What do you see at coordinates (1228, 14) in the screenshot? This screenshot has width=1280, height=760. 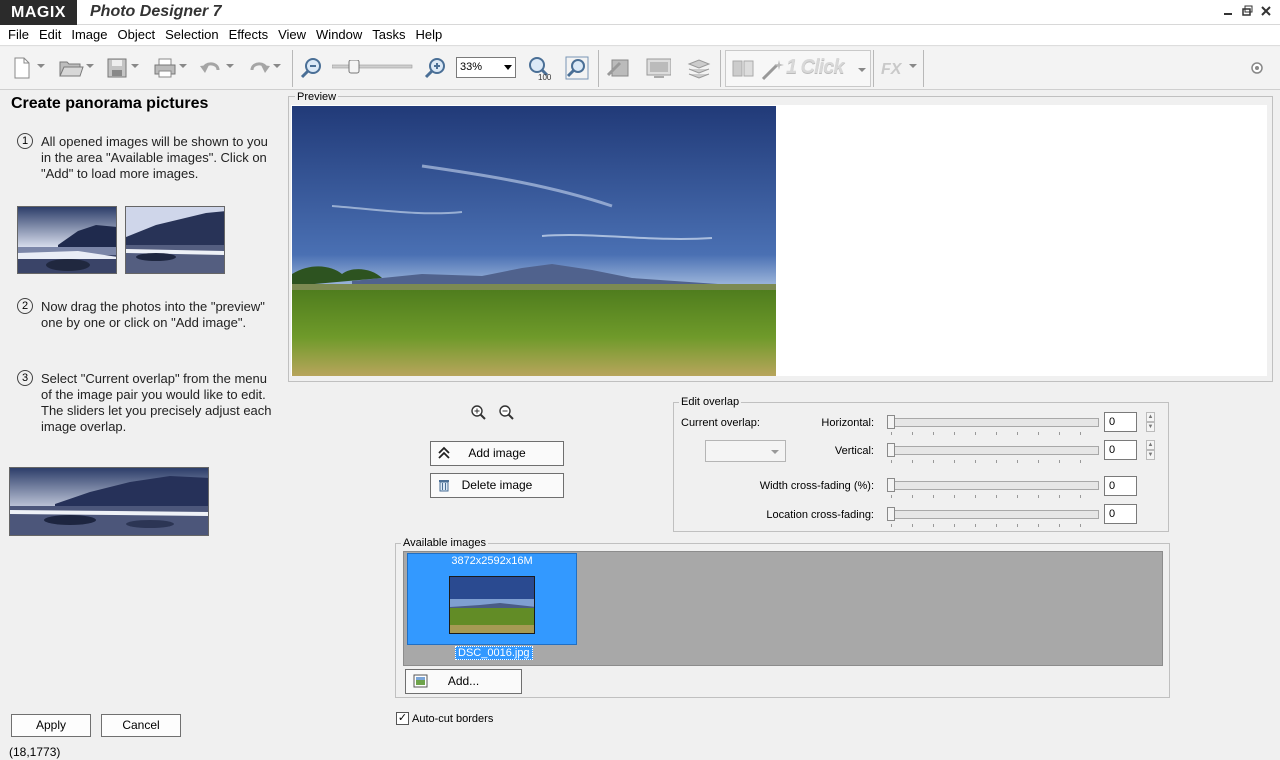 I see `minimize-icon` at bounding box center [1228, 14].